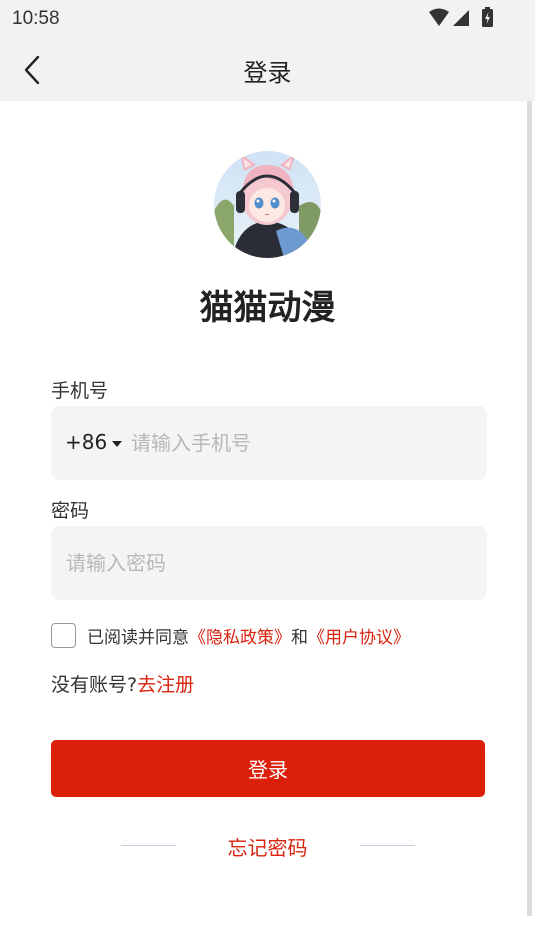 The width and height of the screenshot is (535, 951). Describe the element at coordinates (165, 685) in the screenshot. I see `register-link: 去注册` at that location.